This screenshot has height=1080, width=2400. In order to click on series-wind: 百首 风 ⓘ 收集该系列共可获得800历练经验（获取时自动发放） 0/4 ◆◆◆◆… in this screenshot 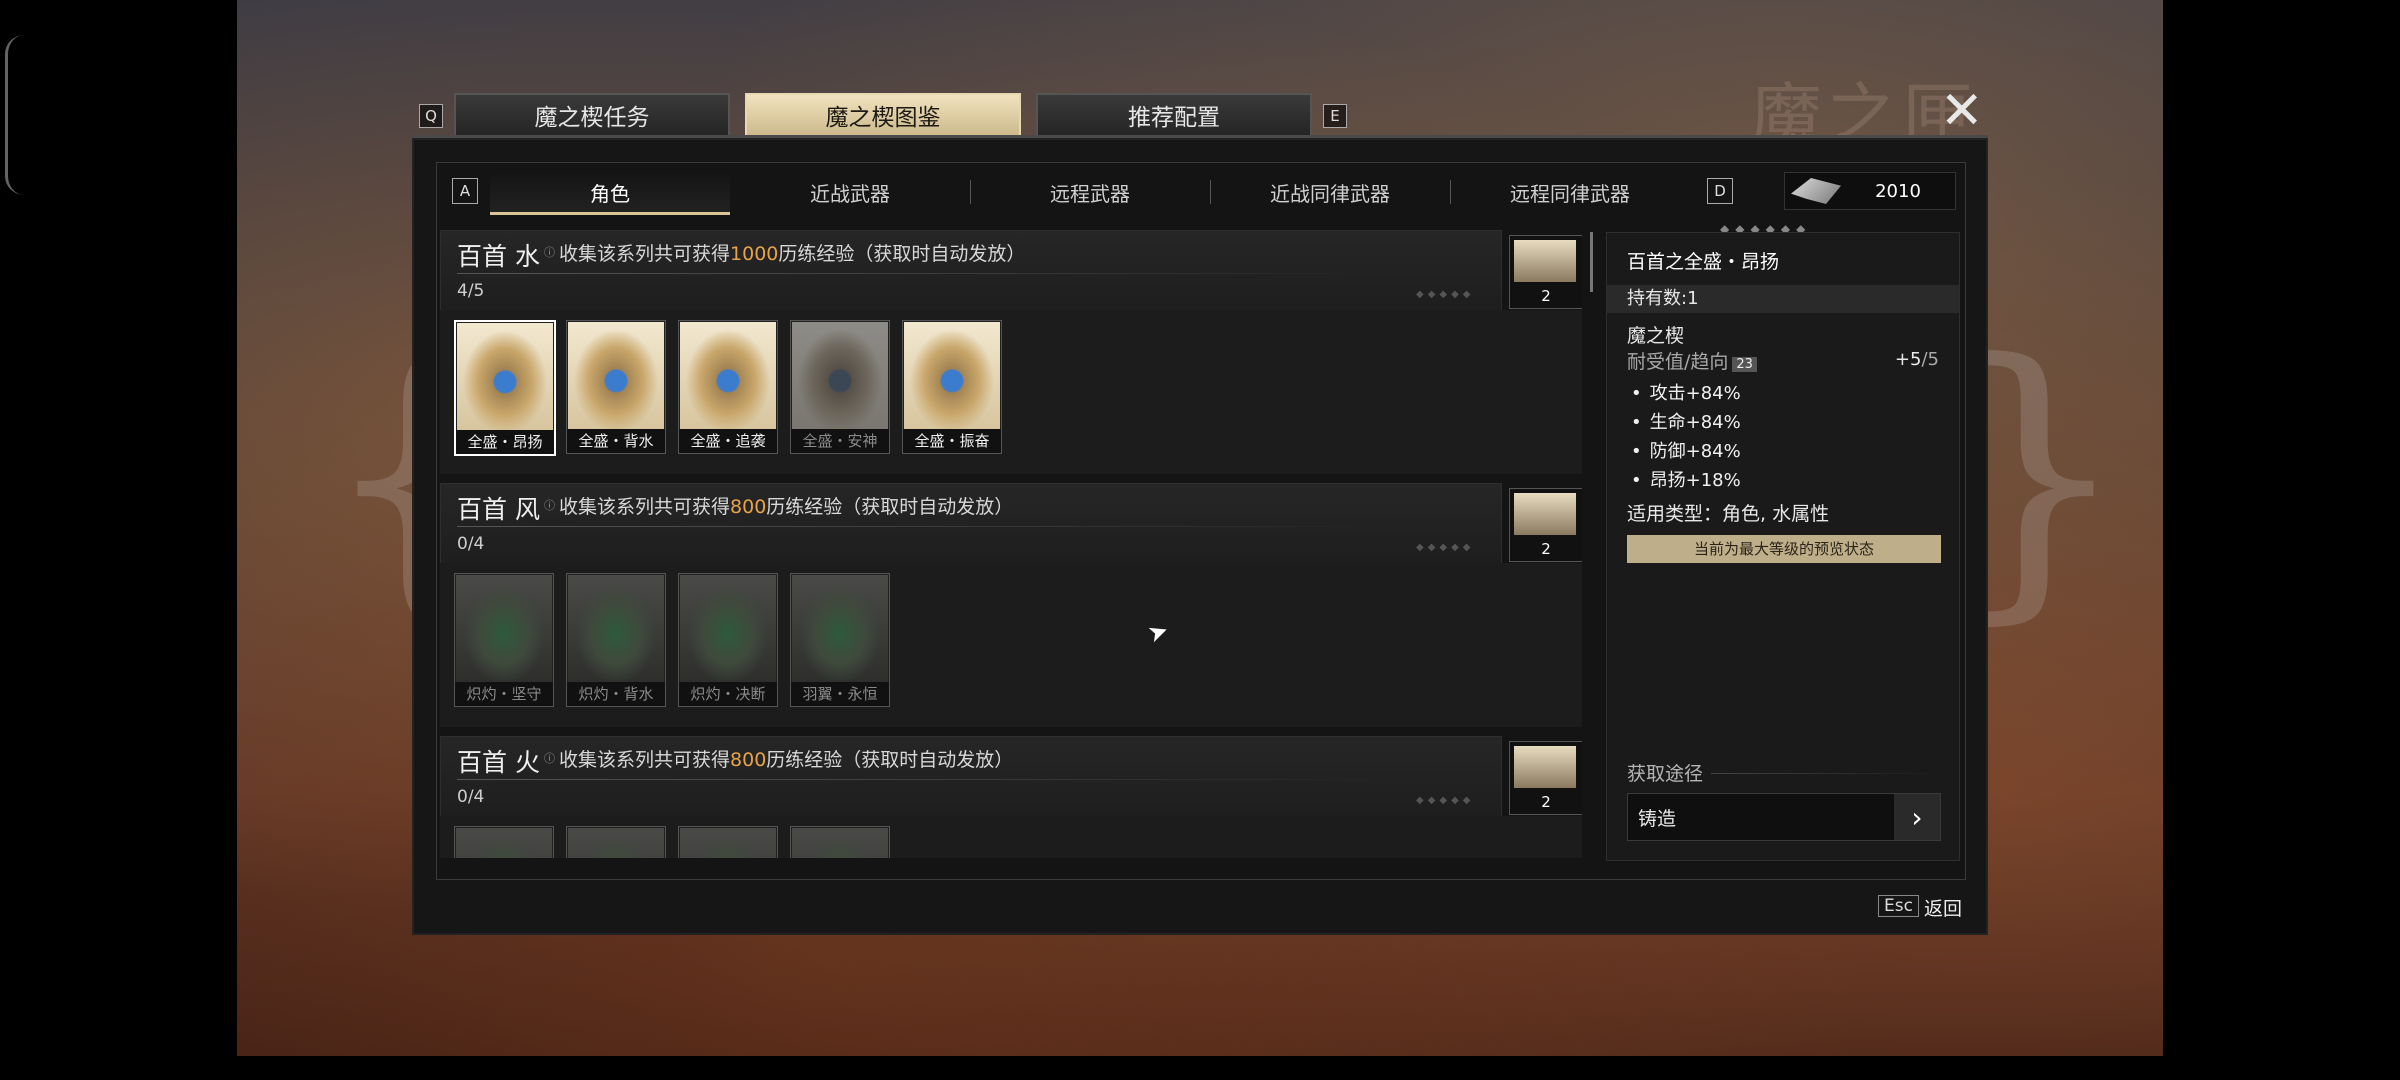, I will do `click(1011, 609)`.